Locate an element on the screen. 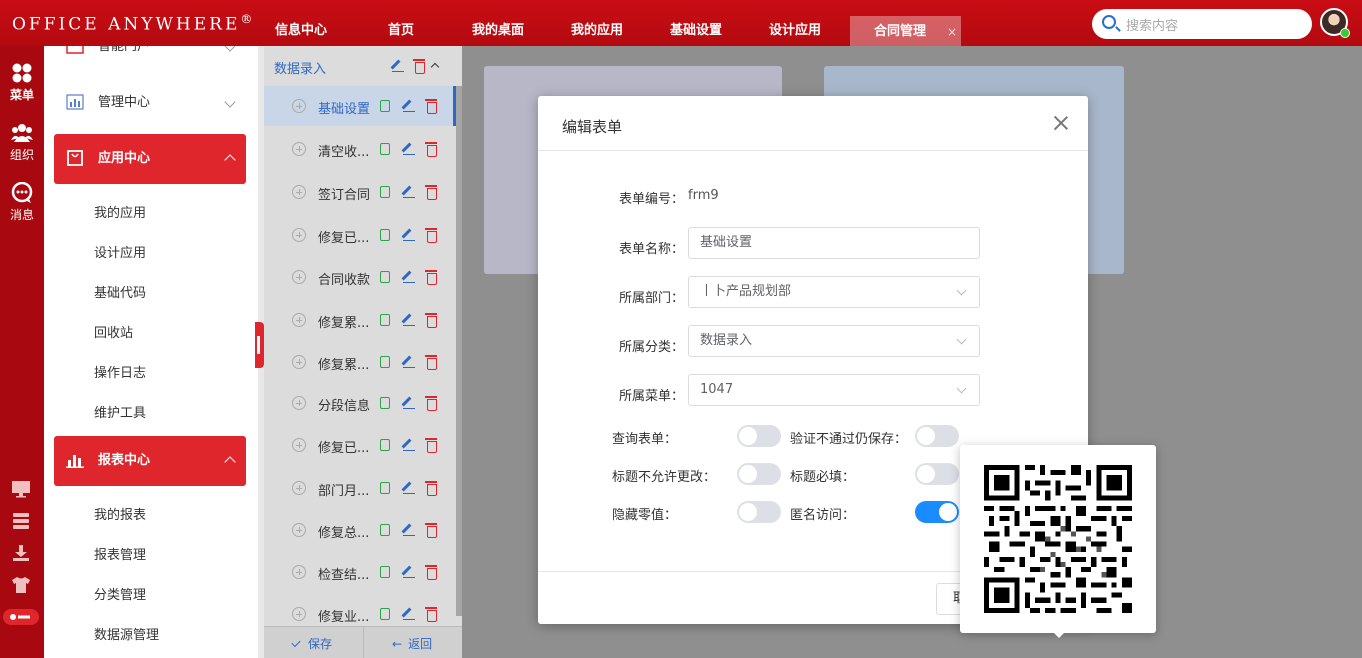 The image size is (1362, 658). submenu-maintenance-tools: 维护工具 is located at coordinates (120, 411).